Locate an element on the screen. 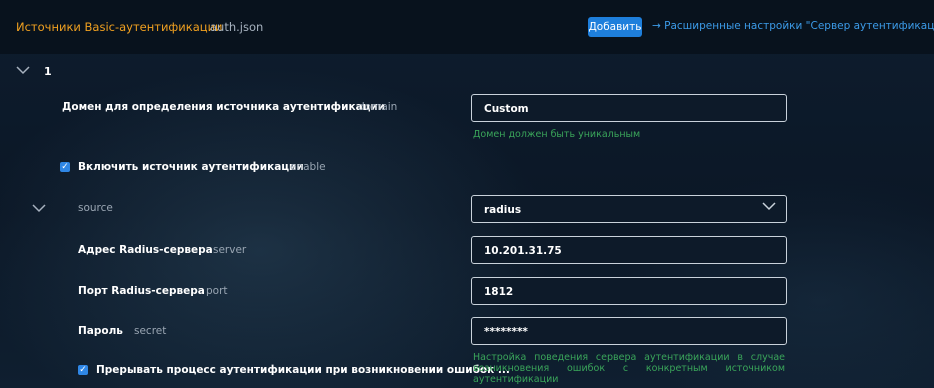 The width and height of the screenshot is (934, 388). source-key: source is located at coordinates (95, 208).